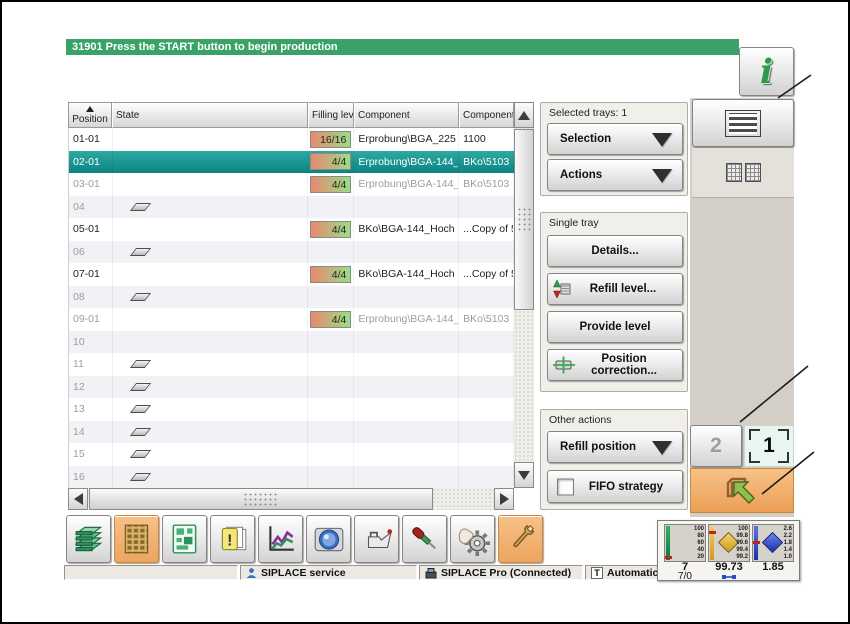 The height and width of the screenshot is (624, 850). Describe the element at coordinates (90, 109) in the screenshot. I see `sort-ascending-icon` at that location.